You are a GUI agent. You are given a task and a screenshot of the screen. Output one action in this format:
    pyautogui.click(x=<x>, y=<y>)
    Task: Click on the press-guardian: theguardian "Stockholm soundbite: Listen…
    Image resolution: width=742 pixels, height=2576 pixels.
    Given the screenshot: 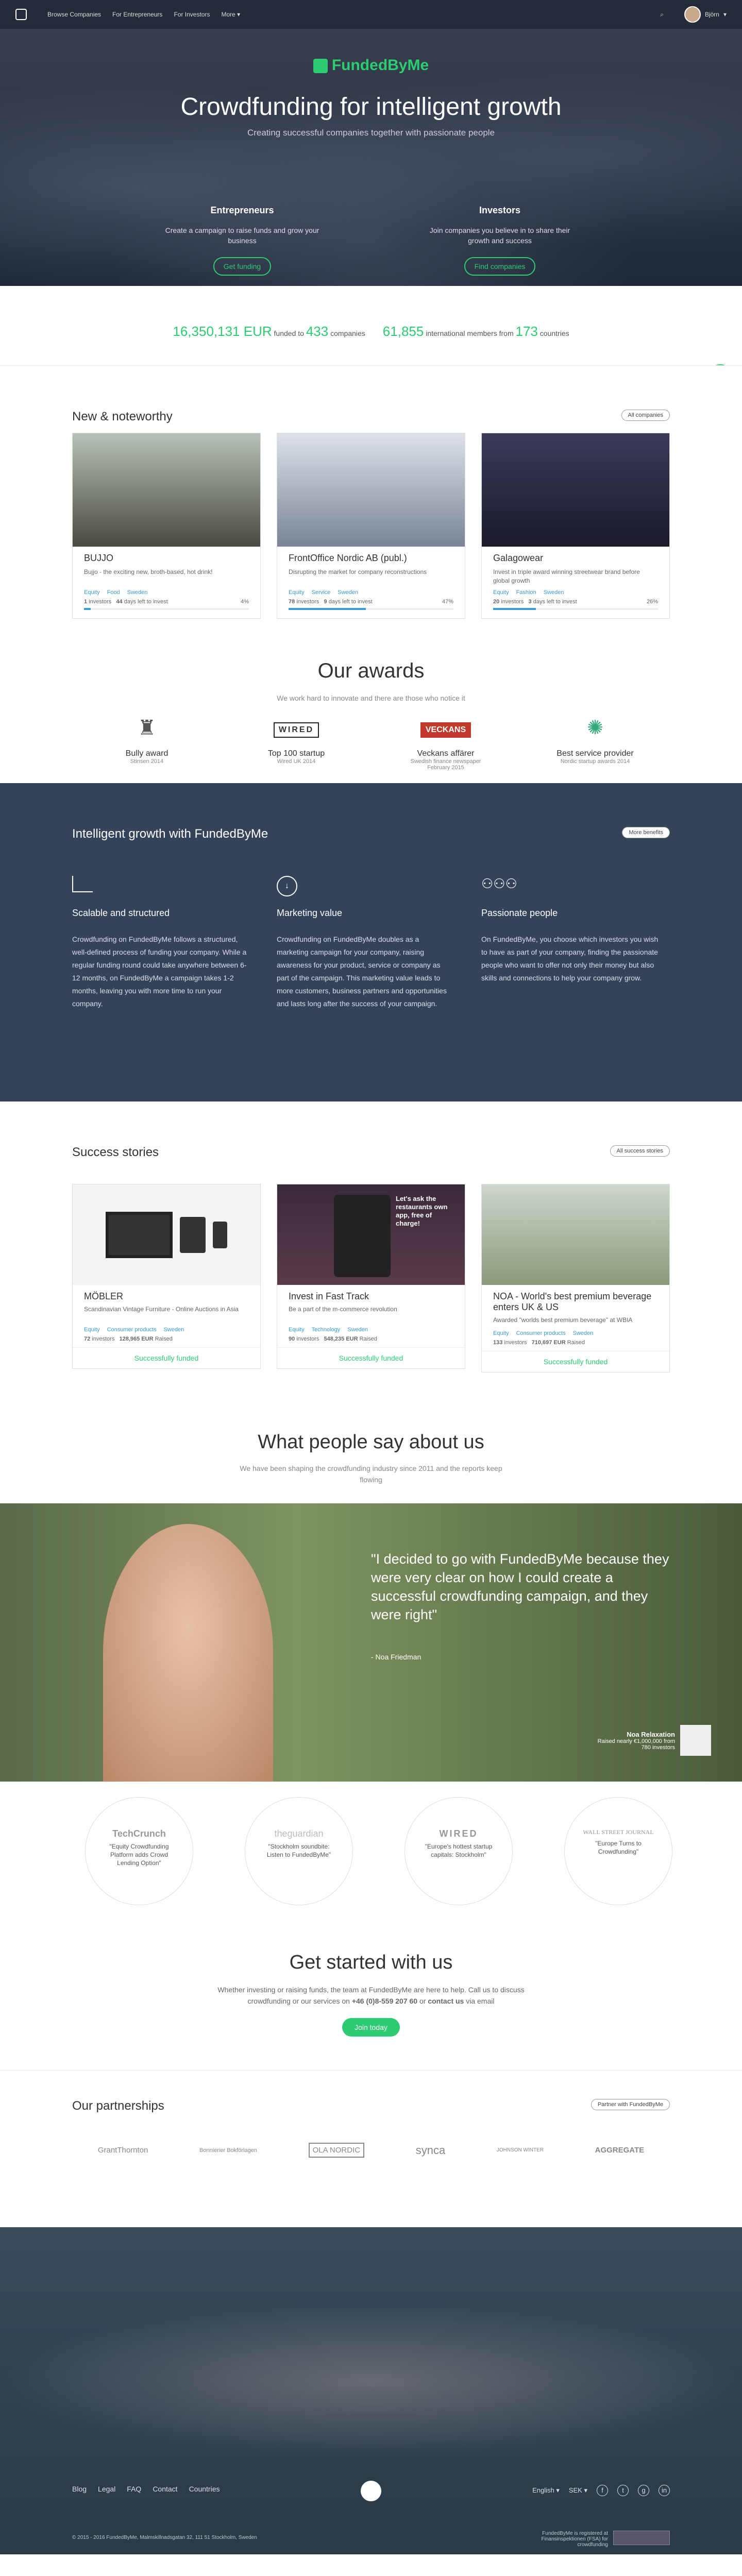 What is the action you would take?
    pyautogui.click(x=299, y=1851)
    